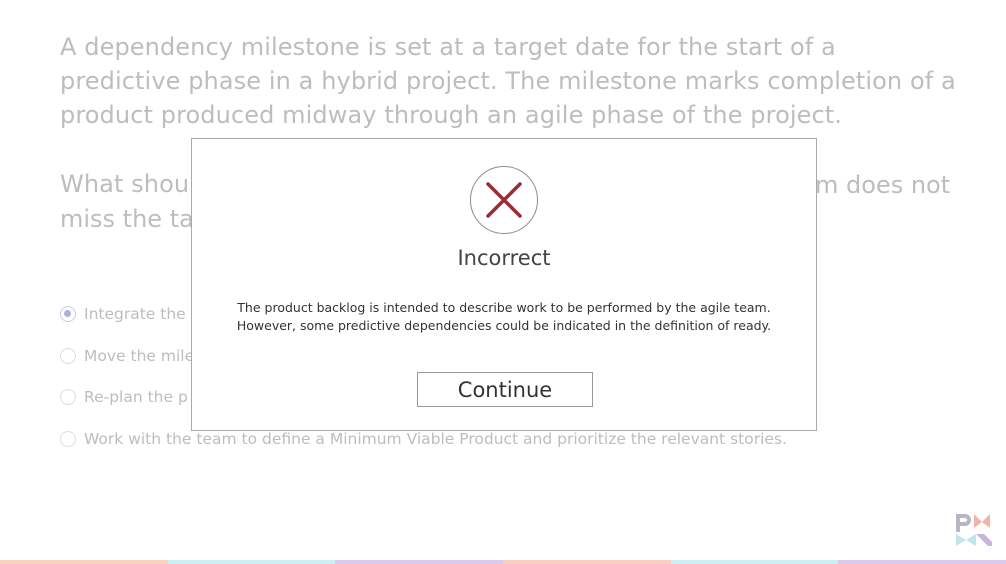 Image resolution: width=1006 pixels, height=564 pixels. What do you see at coordinates (136, 397) in the screenshot?
I see `answer-option-label: Re-plan the p` at bounding box center [136, 397].